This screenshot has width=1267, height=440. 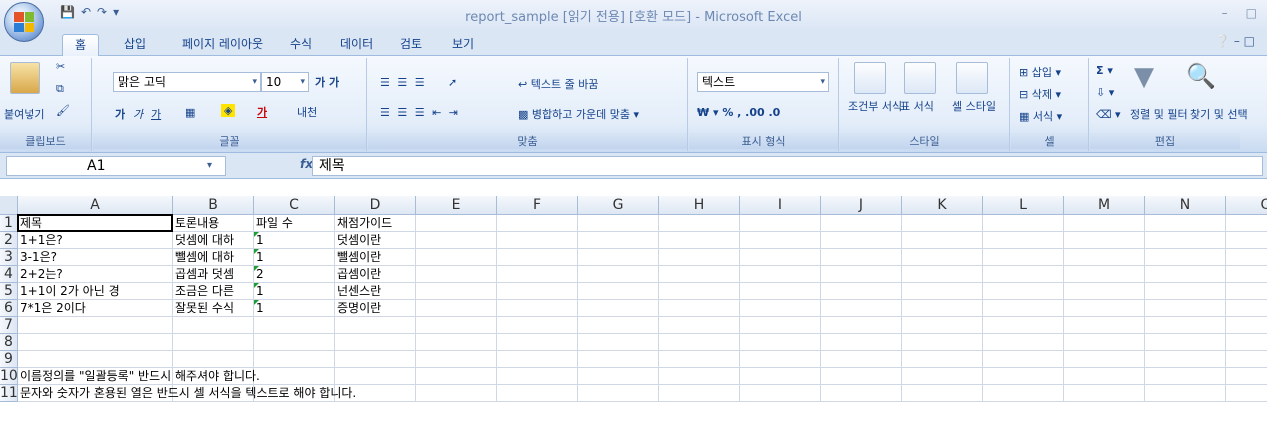 What do you see at coordinates (375, 291) in the screenshot?
I see `cell-d5: 넌센스란` at bounding box center [375, 291].